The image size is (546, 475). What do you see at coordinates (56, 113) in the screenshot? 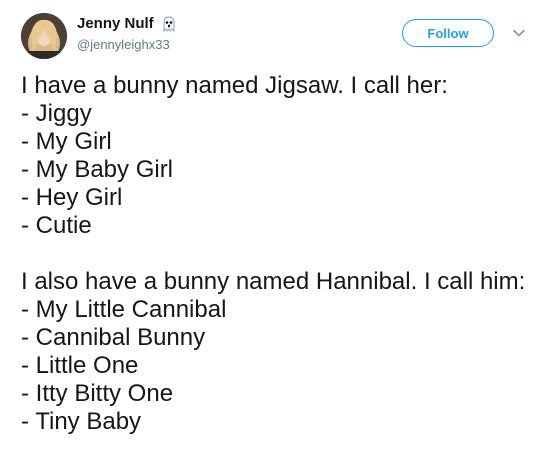
I see `tweet-list-item: - Jiggy` at bounding box center [56, 113].